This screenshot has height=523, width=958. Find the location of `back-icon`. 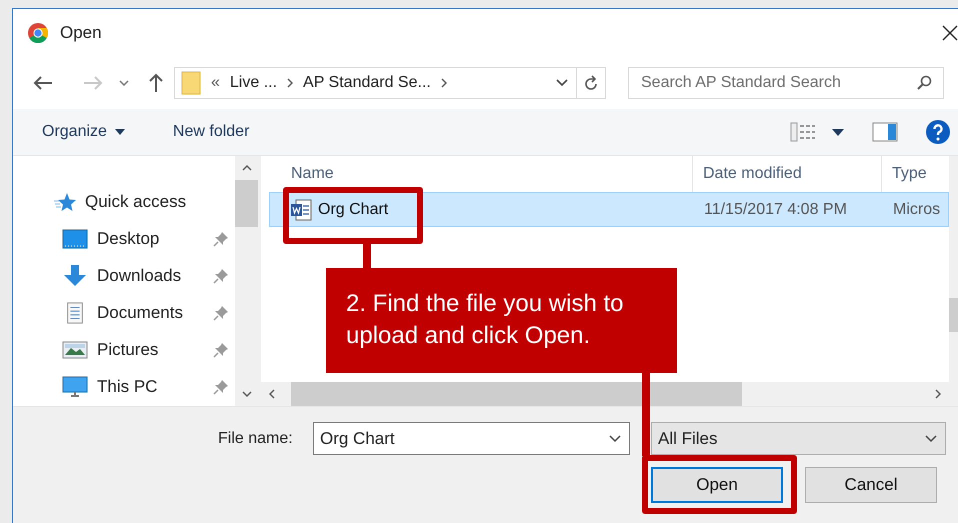

back-icon is located at coordinates (43, 83).